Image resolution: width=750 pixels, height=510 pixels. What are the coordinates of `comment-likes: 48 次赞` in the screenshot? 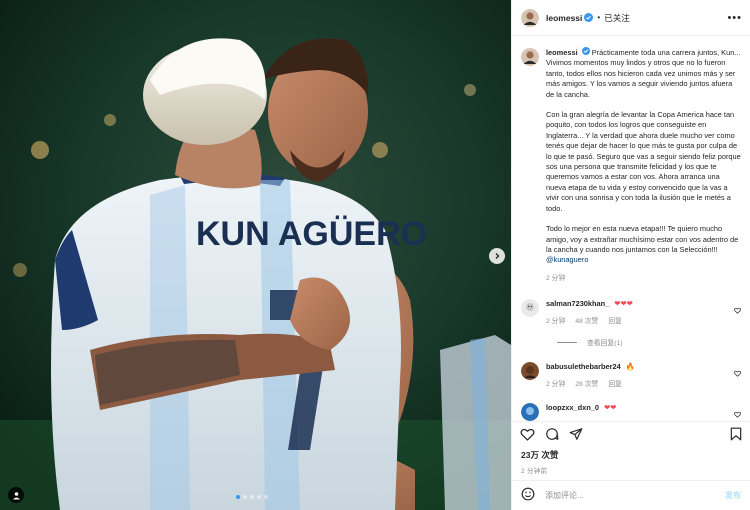 It's located at (586, 320).